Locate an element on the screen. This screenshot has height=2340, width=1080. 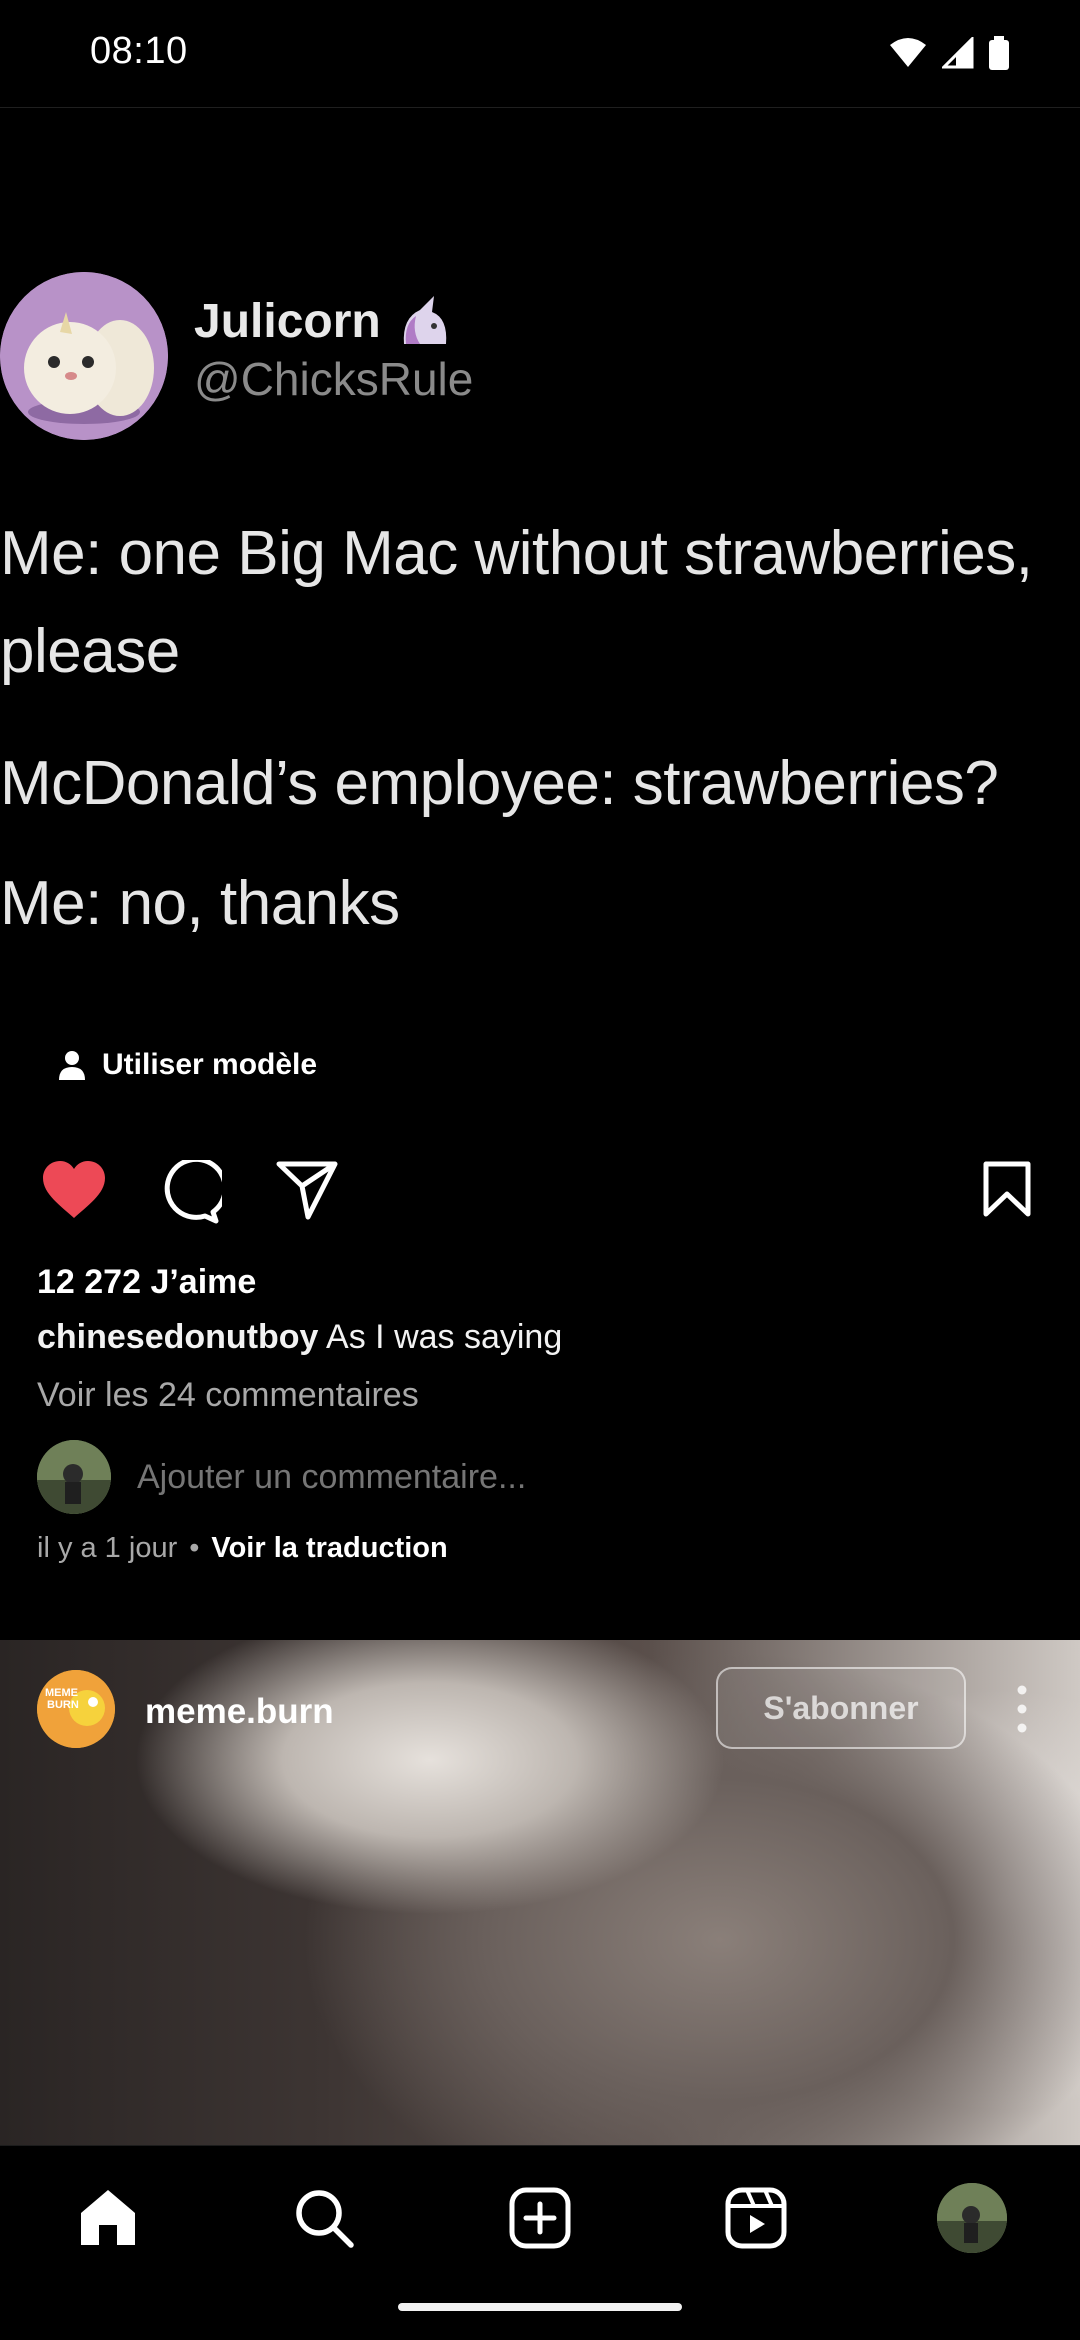
post-username: meme.burn is located at coordinates (239, 1712).